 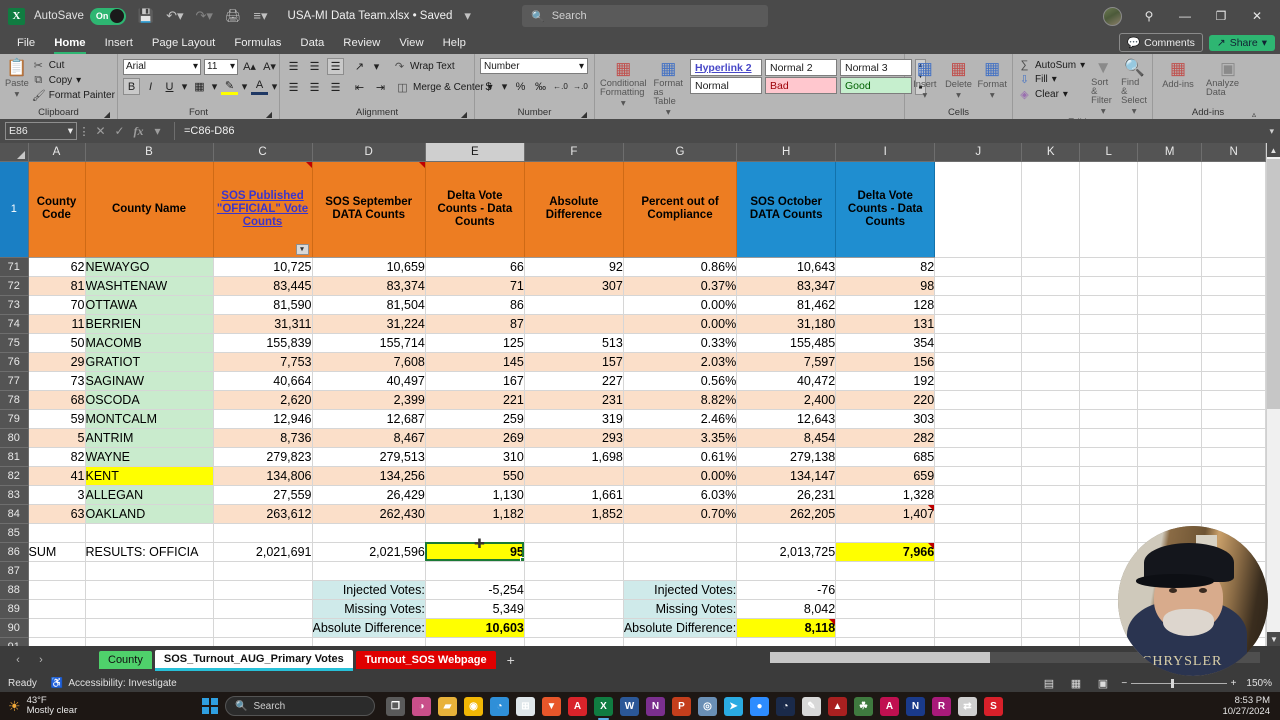 I want to click on cell-K87, so click(x=1051, y=571).